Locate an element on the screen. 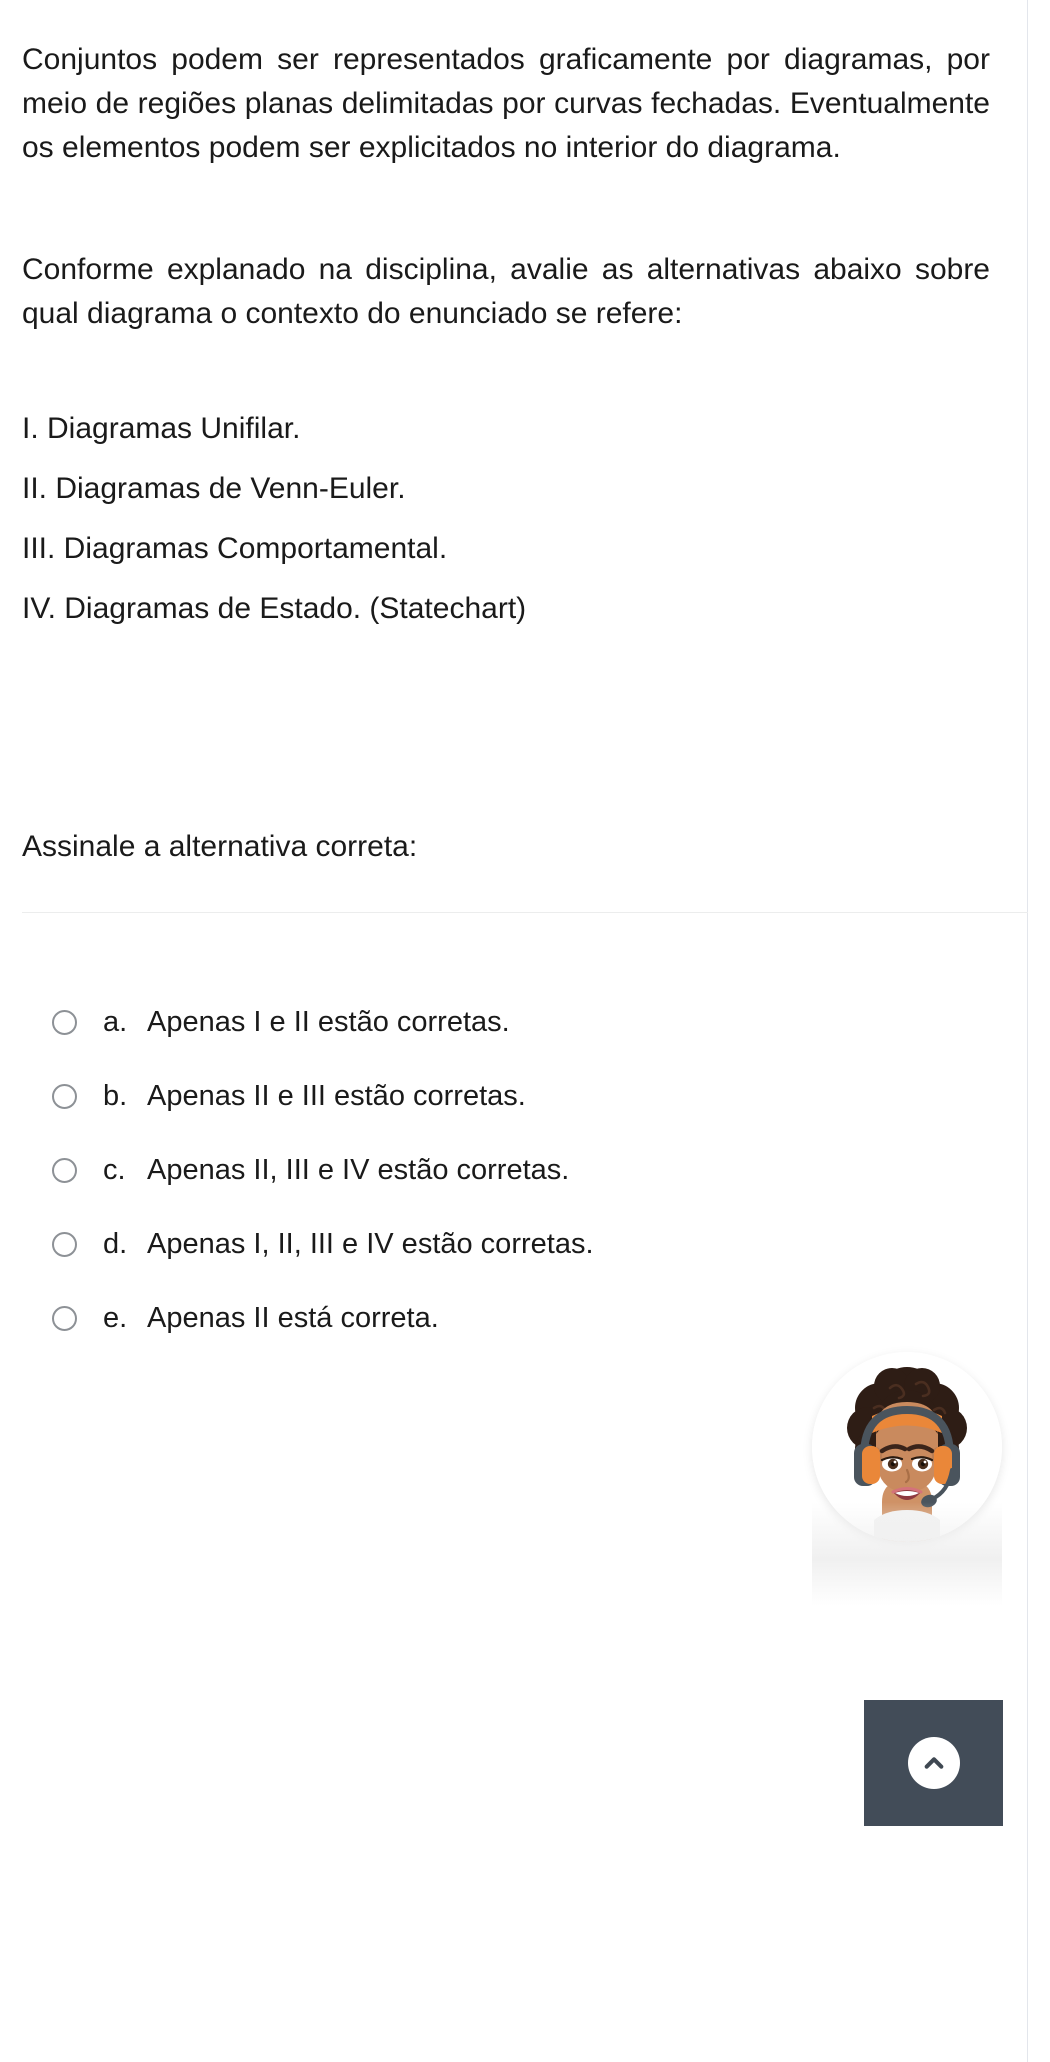  radio-button-e is located at coordinates (64, 1318).